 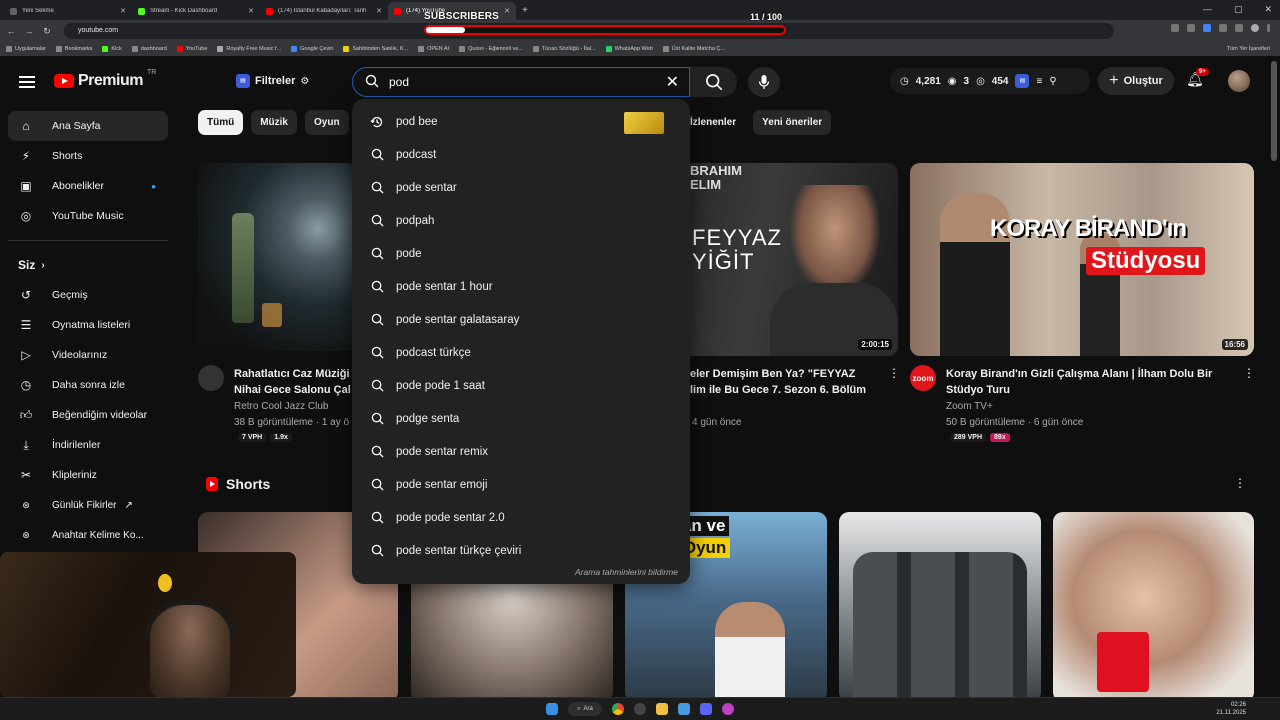 I want to click on notifications-button: 🔔︎ 9+, so click(x=1197, y=78).